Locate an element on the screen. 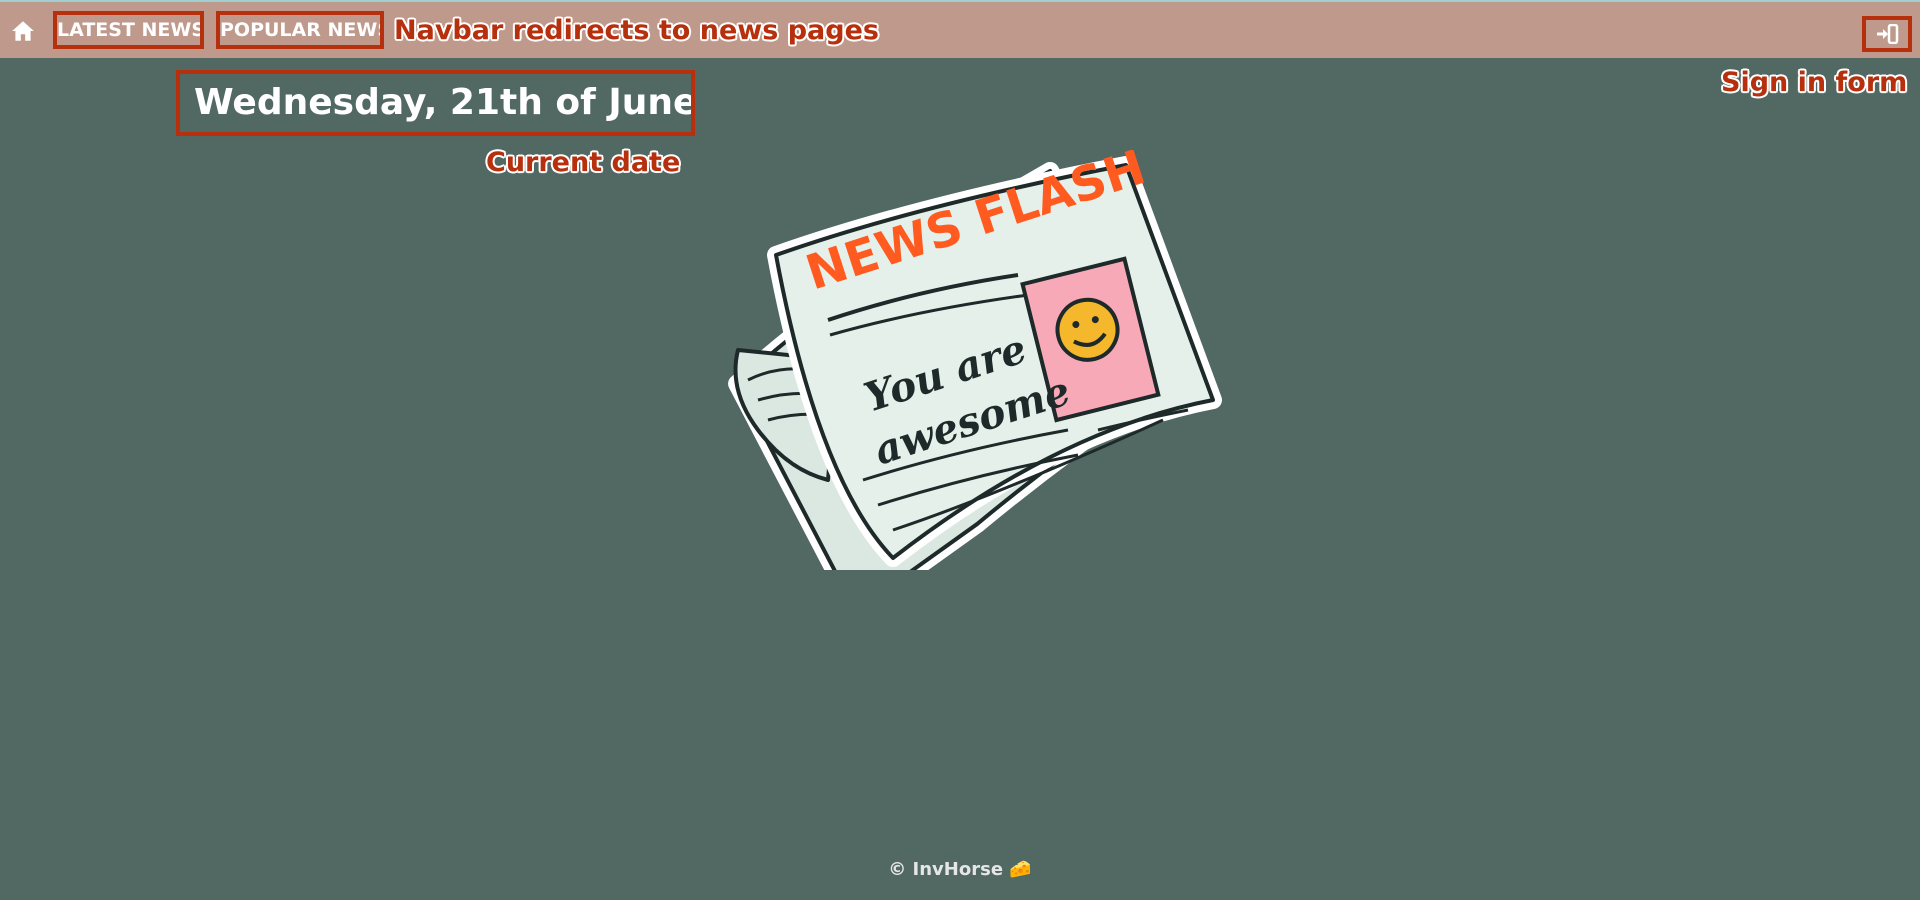 The height and width of the screenshot is (900, 1920). sign-in-icon is located at coordinates (1888, 34).